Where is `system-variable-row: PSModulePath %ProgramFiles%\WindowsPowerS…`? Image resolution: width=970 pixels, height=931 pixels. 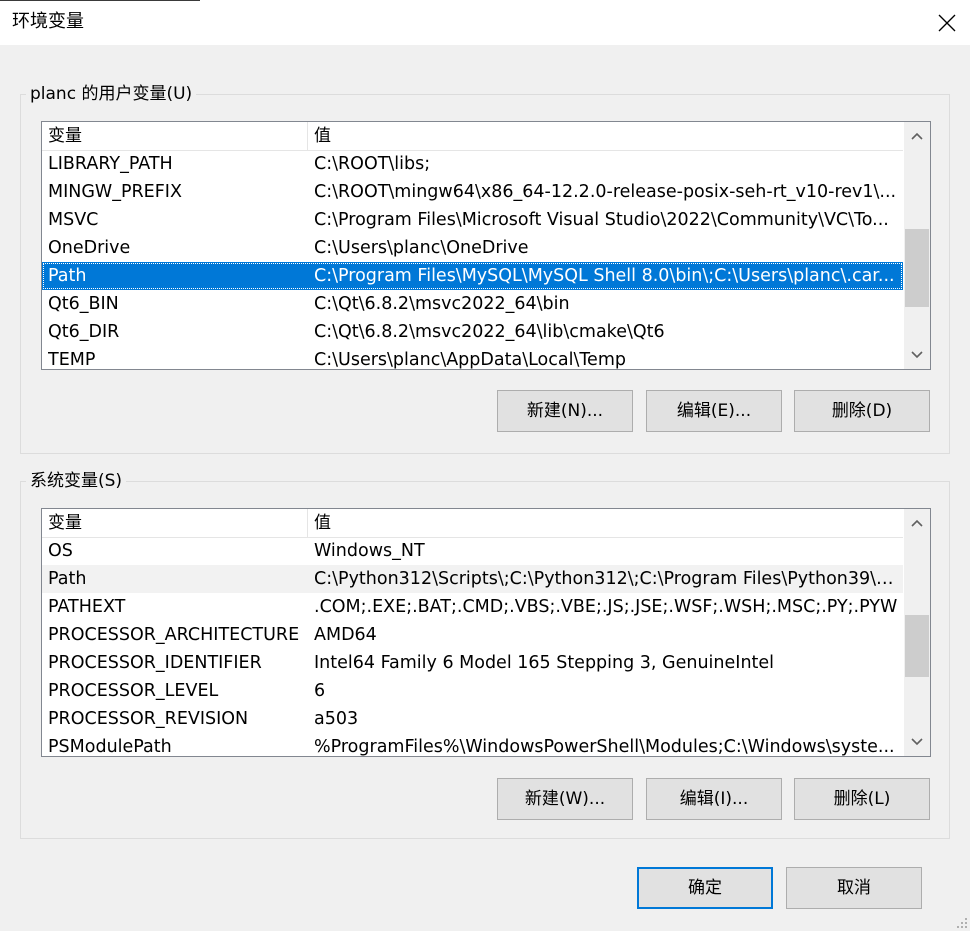 system-variable-row: PSModulePath %ProgramFiles%\WindowsPowerS… is located at coordinates (472, 745).